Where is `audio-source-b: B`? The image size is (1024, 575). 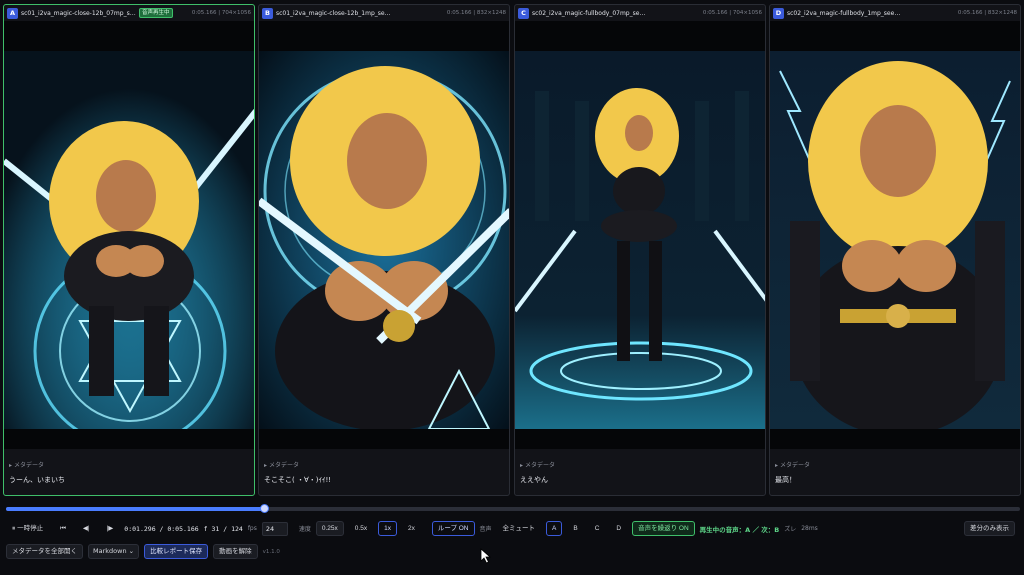
audio-source-b: B is located at coordinates (575, 528).